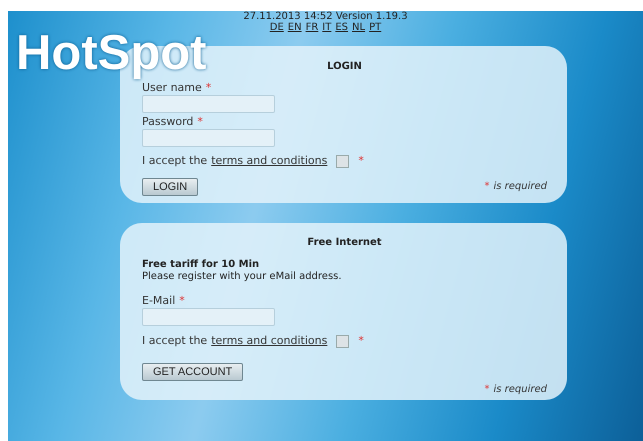 Image resolution: width=643 pixels, height=441 pixels. What do you see at coordinates (359, 27) in the screenshot?
I see `language-link: NL` at bounding box center [359, 27].